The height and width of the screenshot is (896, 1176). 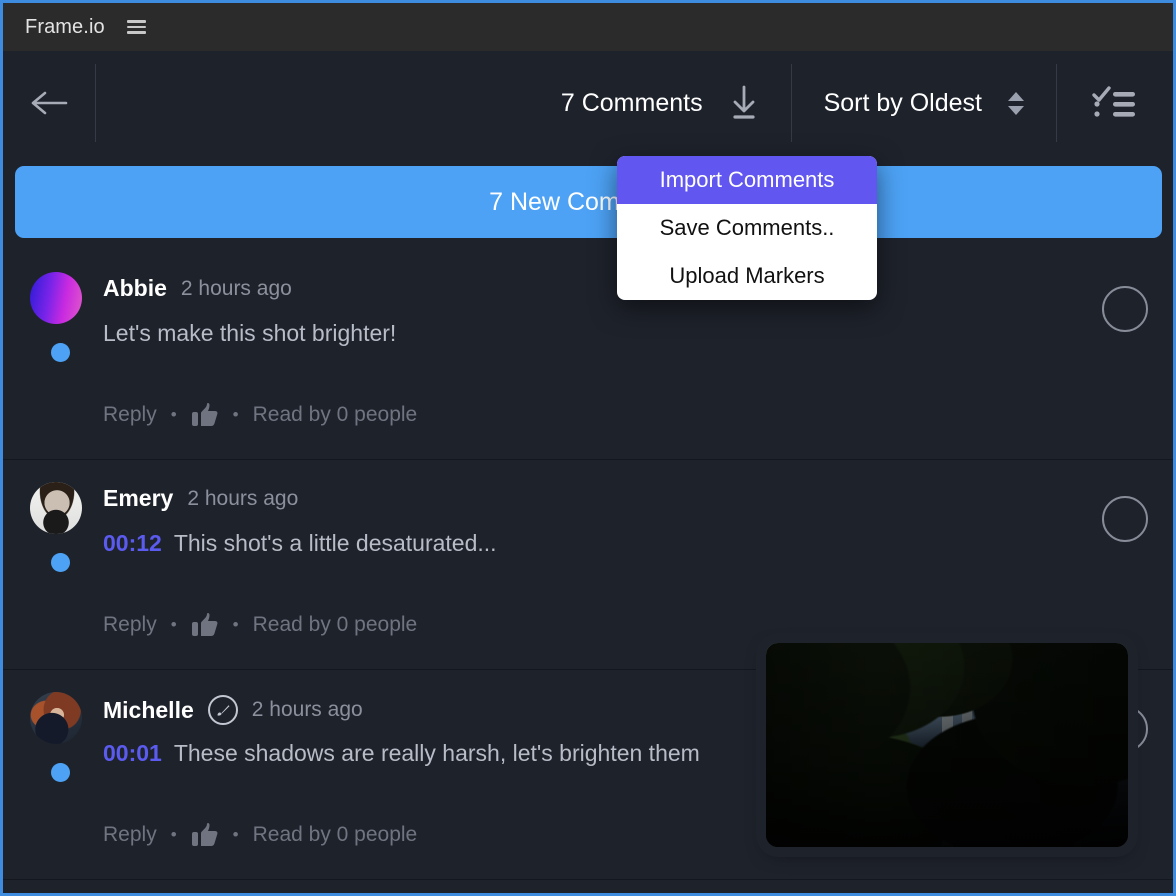 I want to click on comment-header: Abbie 2 hours ago, so click(x=197, y=288).